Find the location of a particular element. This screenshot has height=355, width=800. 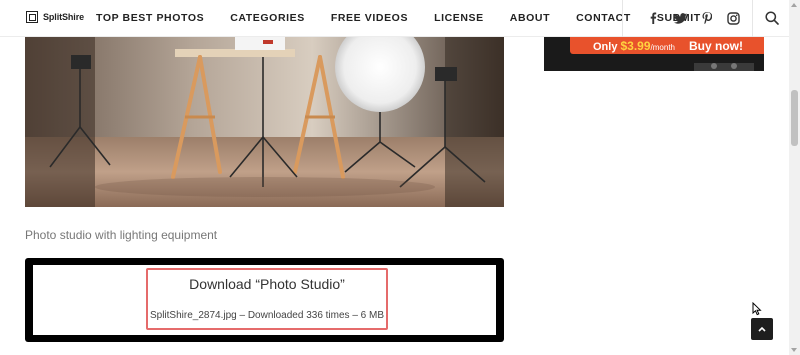

pinterest-icon is located at coordinates (707, 18).